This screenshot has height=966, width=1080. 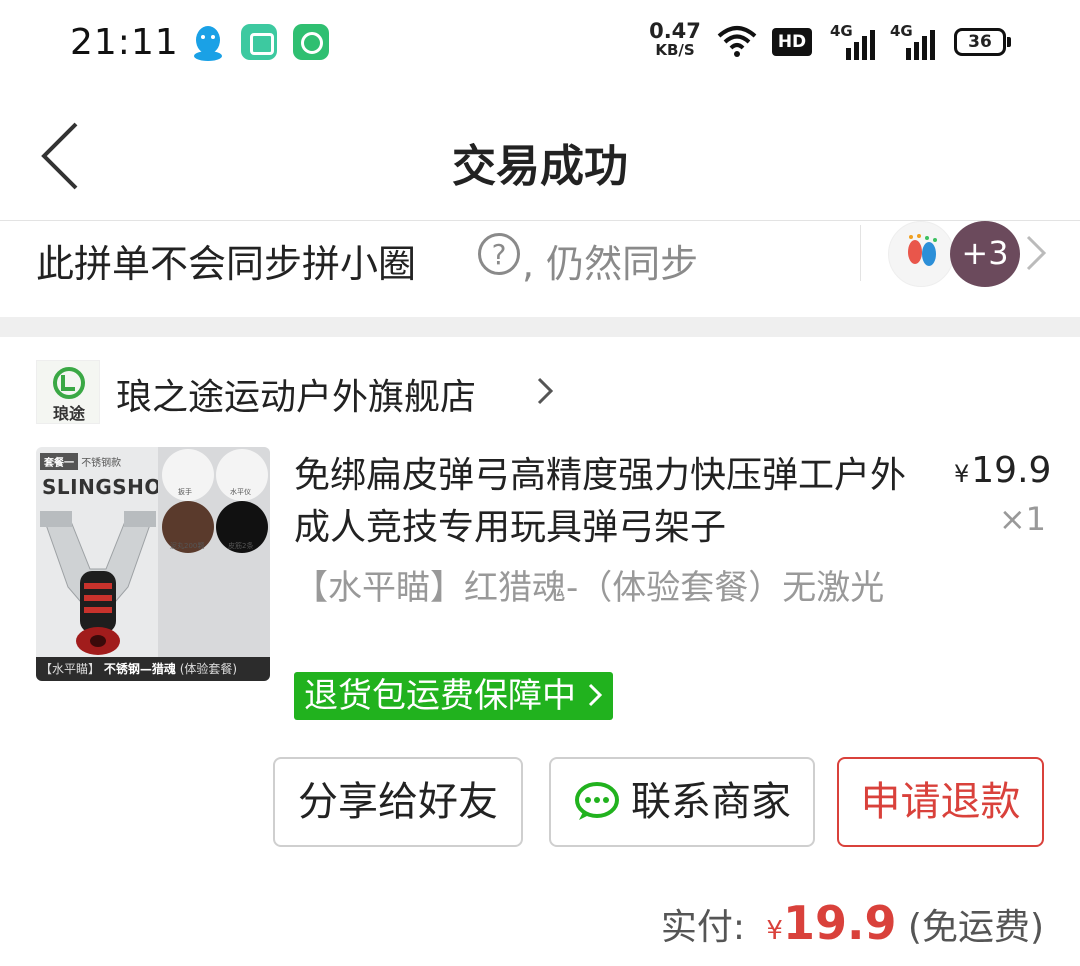 What do you see at coordinates (940, 802) in the screenshot?
I see `refund-button: 申请退款` at bounding box center [940, 802].